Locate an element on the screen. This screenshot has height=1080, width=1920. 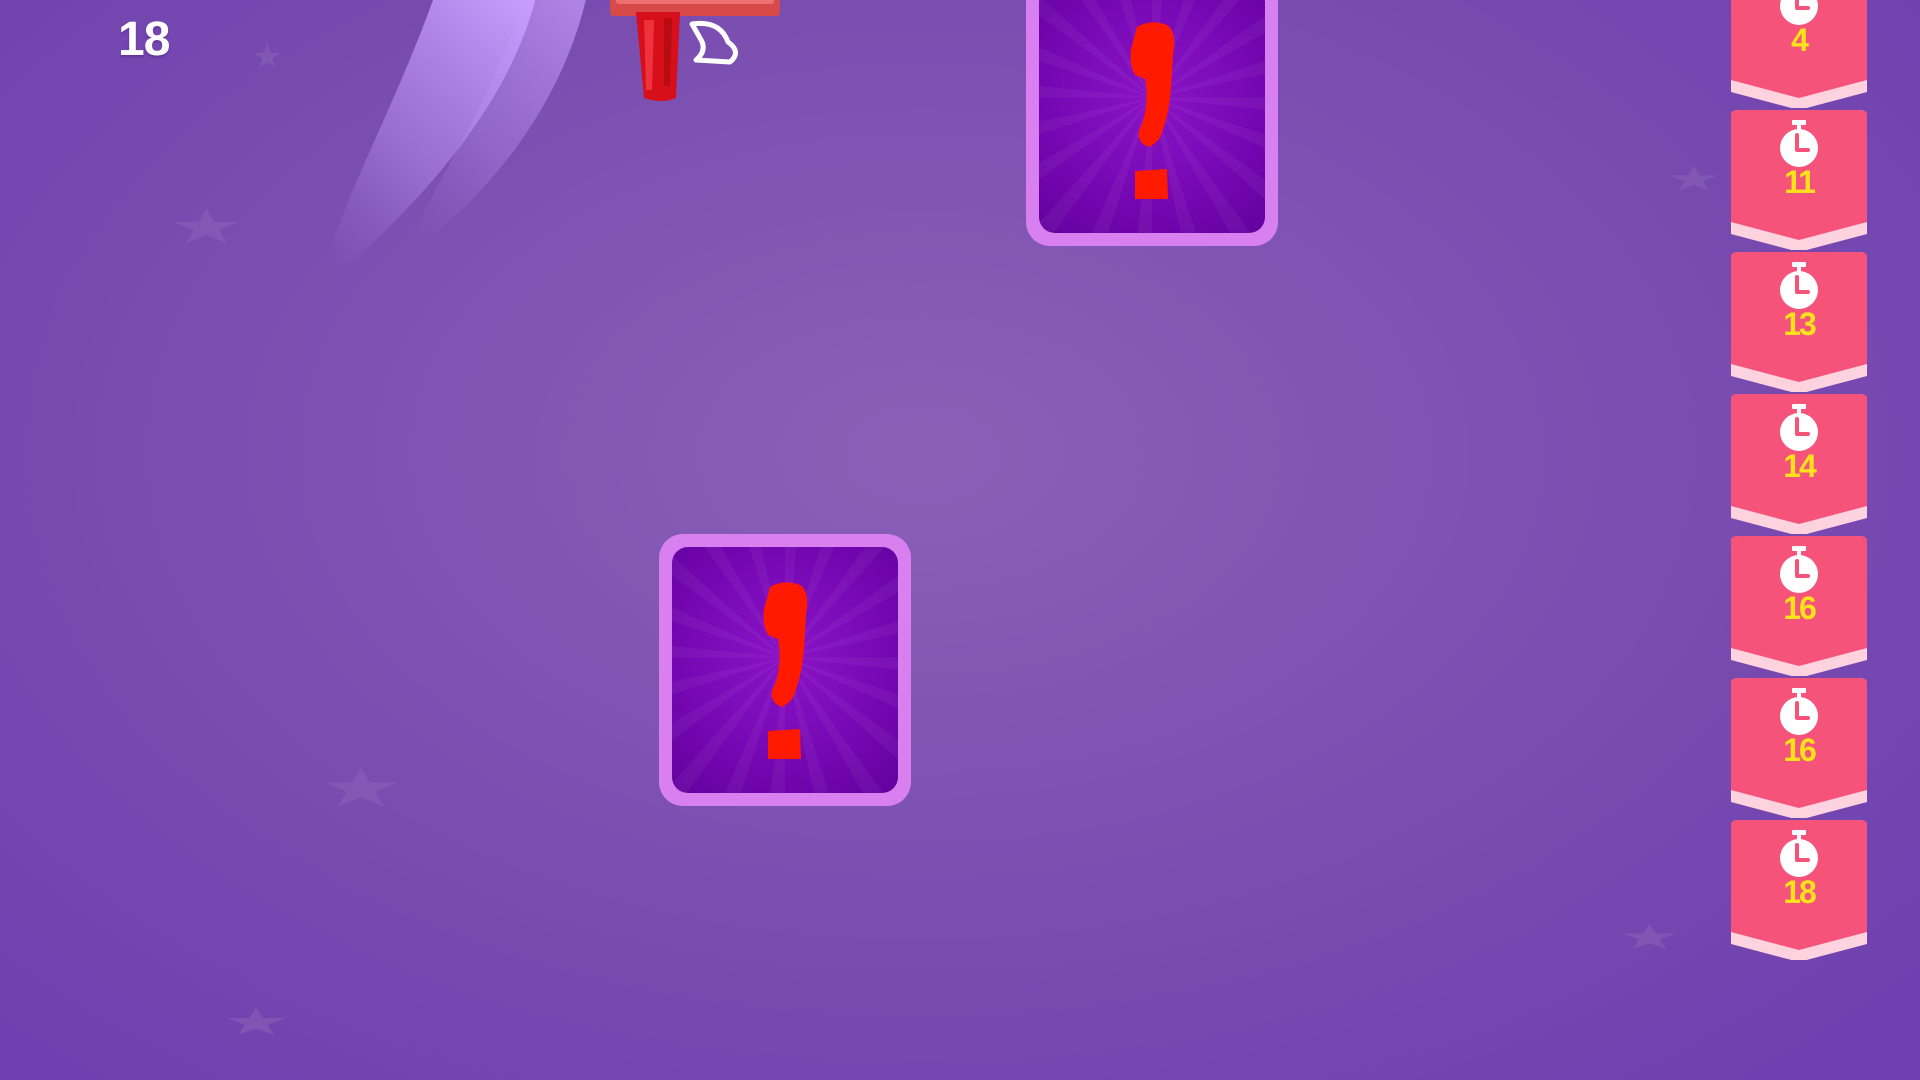
level-timer-value: 11 is located at coordinates (1800, 182).